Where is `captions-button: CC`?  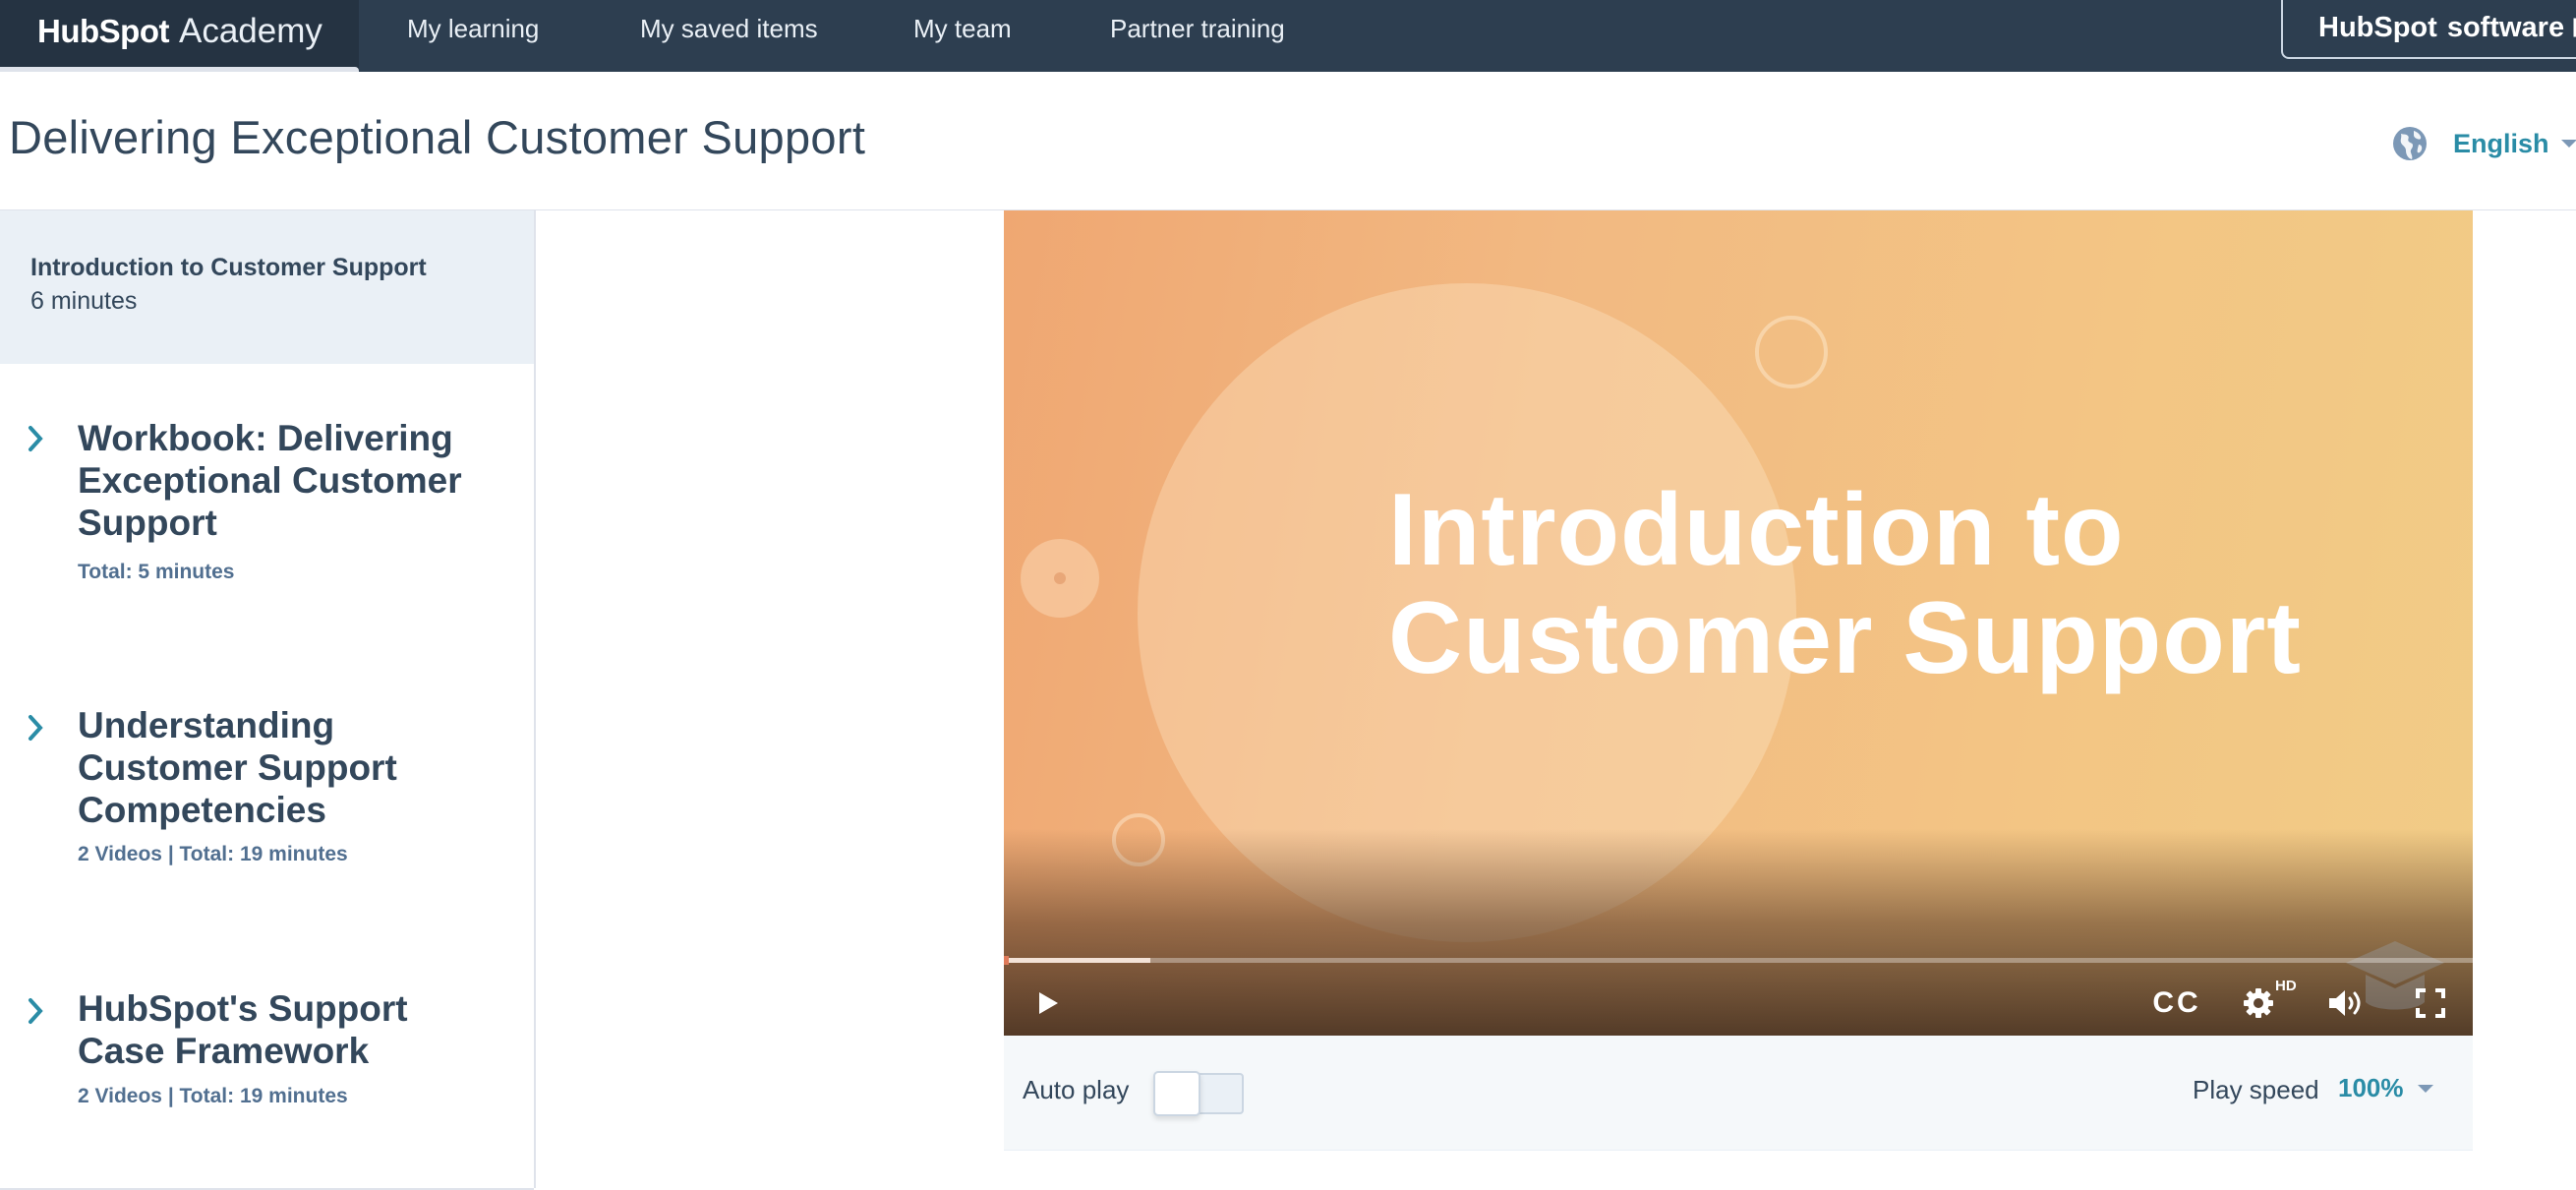
captions-button: CC is located at coordinates (2176, 1003).